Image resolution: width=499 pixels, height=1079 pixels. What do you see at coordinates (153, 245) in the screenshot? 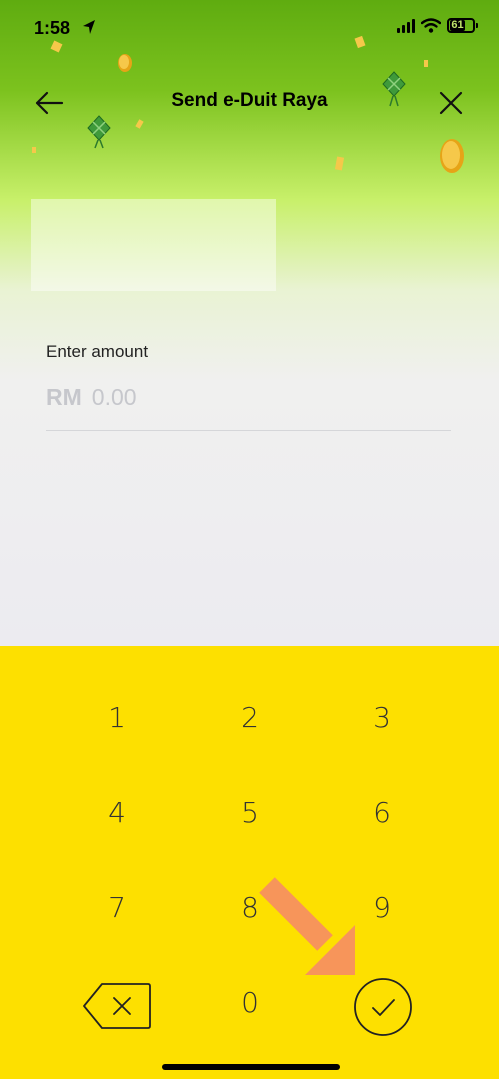
I see `recipient-card` at bounding box center [153, 245].